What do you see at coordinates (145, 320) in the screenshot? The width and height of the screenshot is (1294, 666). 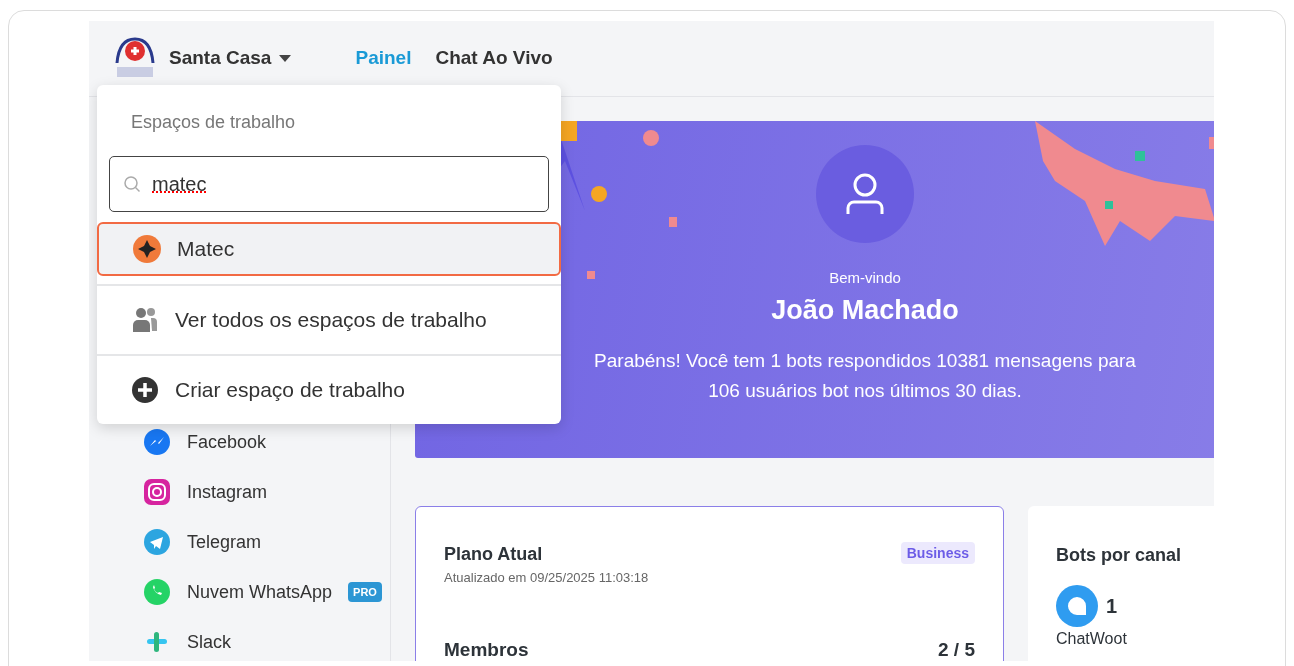 I see `people-icon` at bounding box center [145, 320].